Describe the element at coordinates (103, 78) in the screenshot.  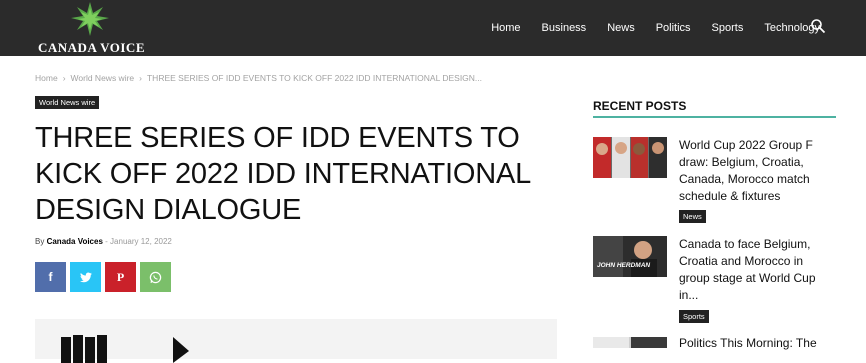
I see `breadcrumb-category: World News wire` at that location.